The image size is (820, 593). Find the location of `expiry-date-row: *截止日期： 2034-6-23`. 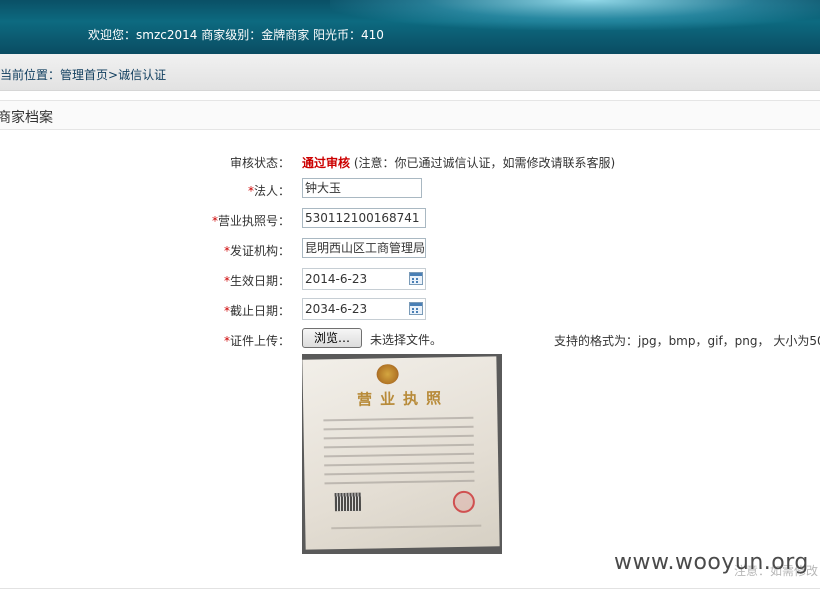

expiry-date-row: *截止日期： 2034-6-23 is located at coordinates (410, 310).